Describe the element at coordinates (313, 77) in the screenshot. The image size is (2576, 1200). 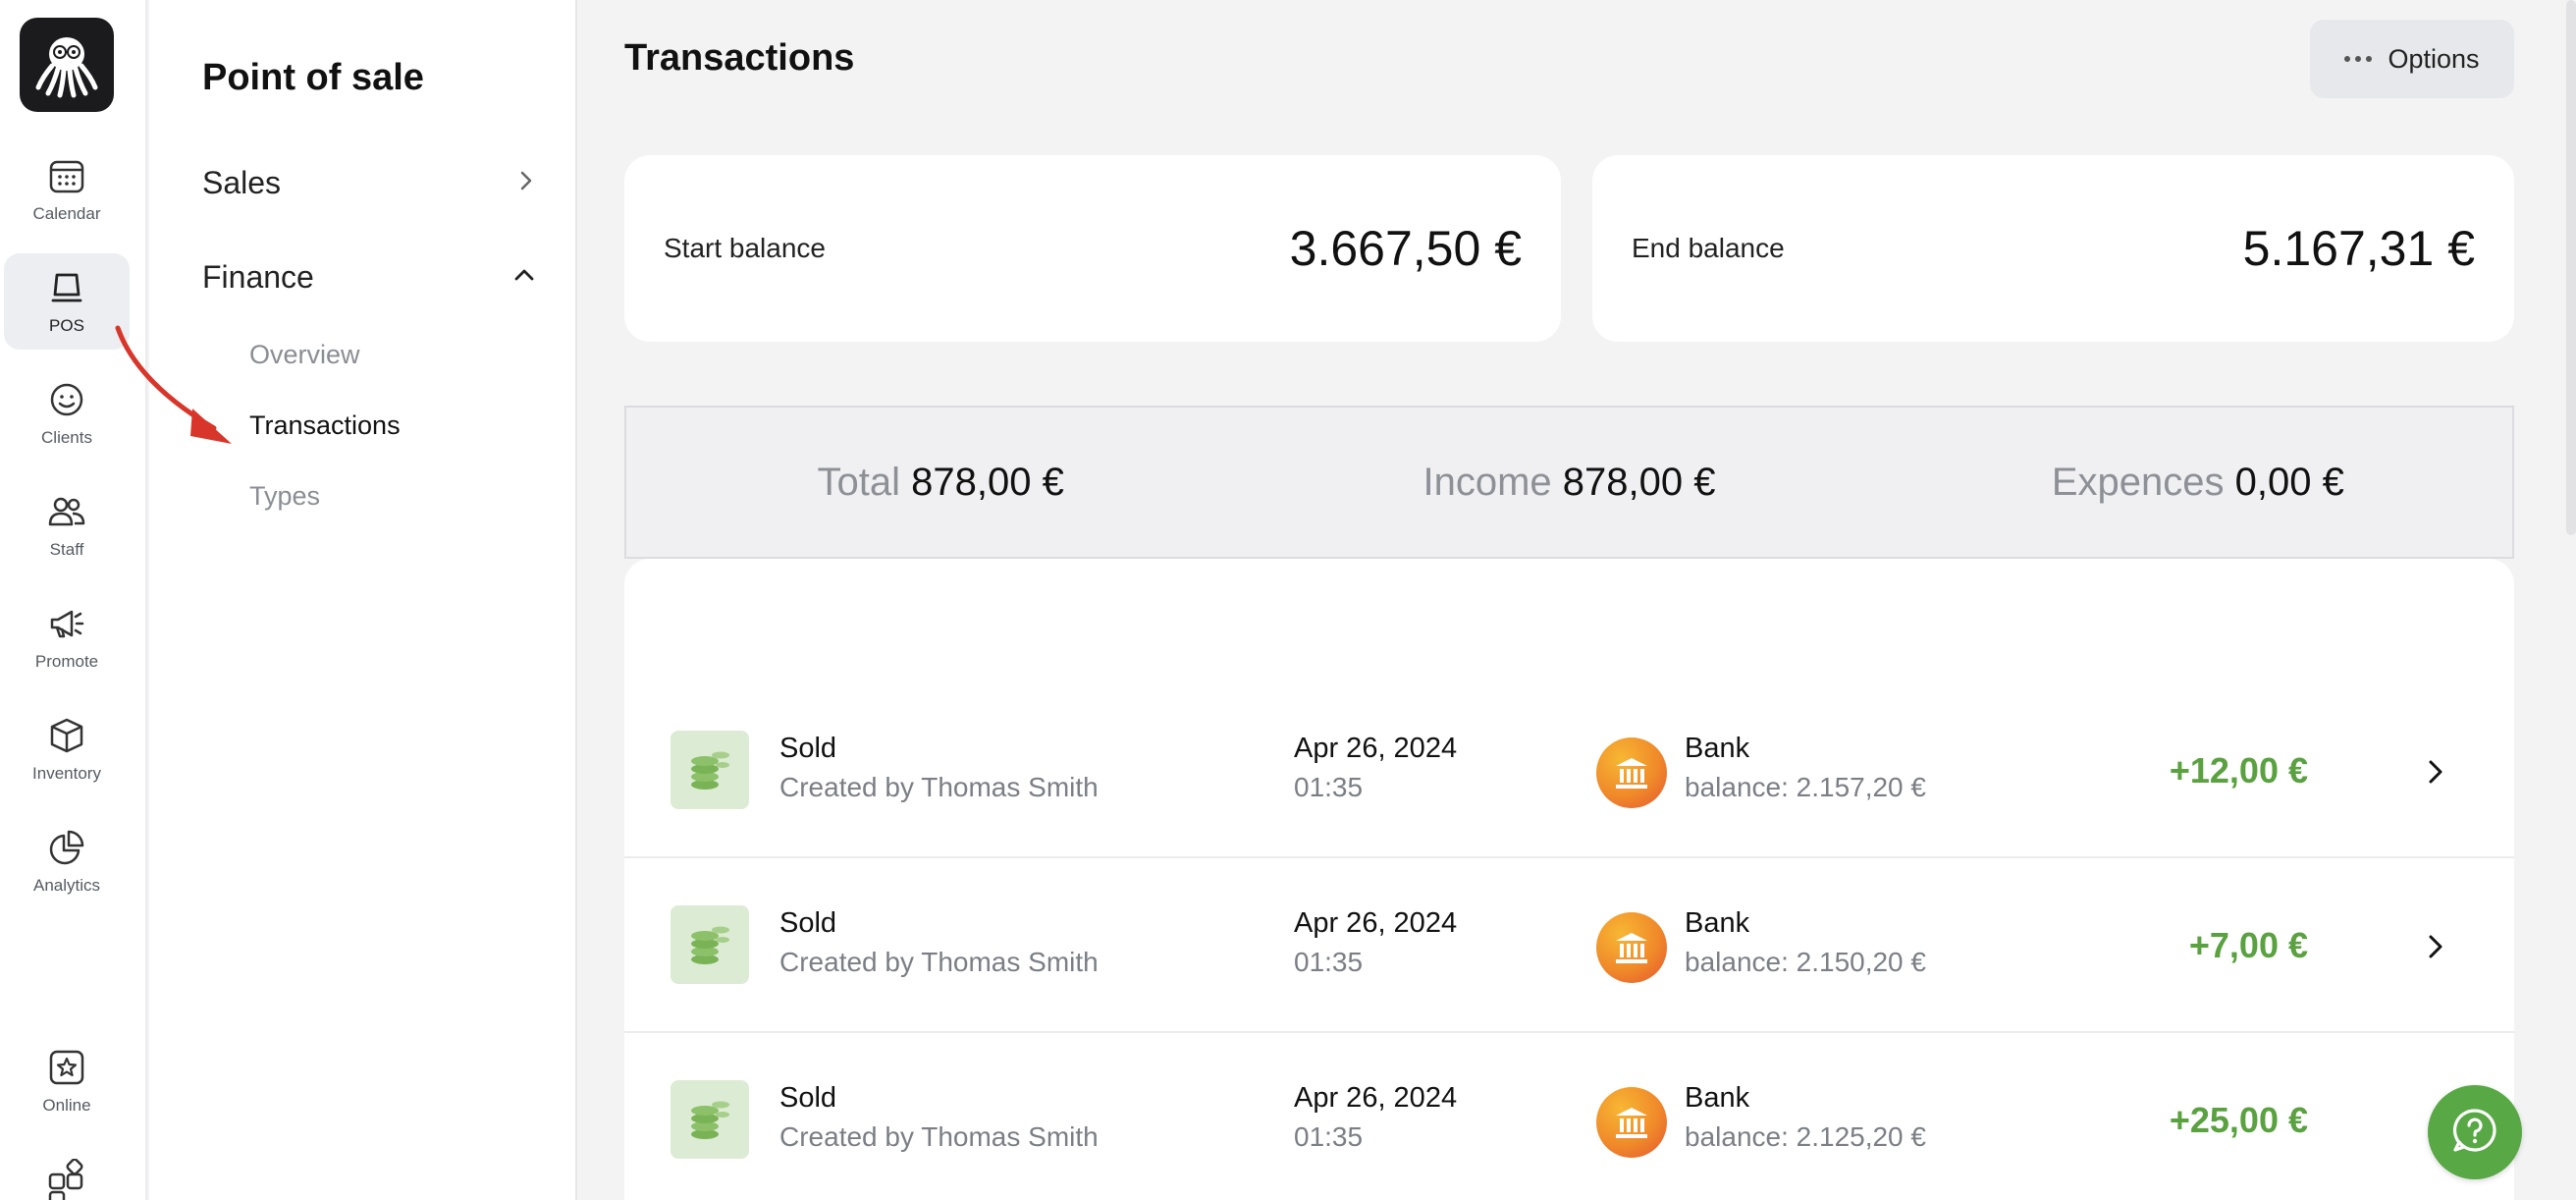
I see `subnav-title: Point of sale` at that location.